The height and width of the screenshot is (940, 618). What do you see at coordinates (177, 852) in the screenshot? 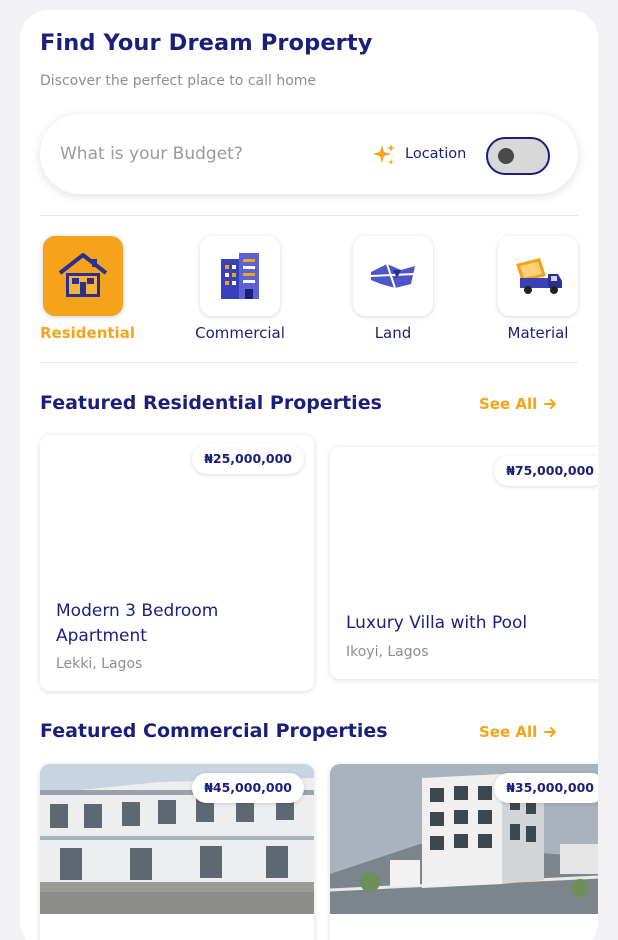
I see `commercial-property-card: ₦45,000,000` at bounding box center [177, 852].